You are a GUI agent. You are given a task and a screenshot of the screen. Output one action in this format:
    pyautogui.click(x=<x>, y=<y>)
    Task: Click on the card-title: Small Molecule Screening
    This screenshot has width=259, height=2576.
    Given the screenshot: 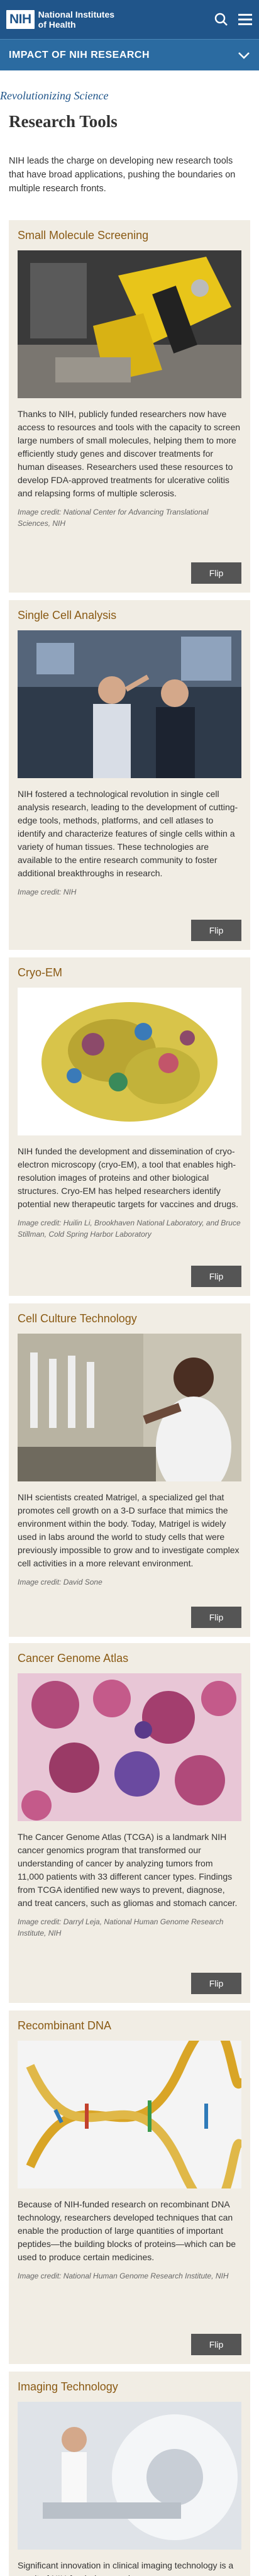 What is the action you would take?
    pyautogui.click(x=83, y=235)
    